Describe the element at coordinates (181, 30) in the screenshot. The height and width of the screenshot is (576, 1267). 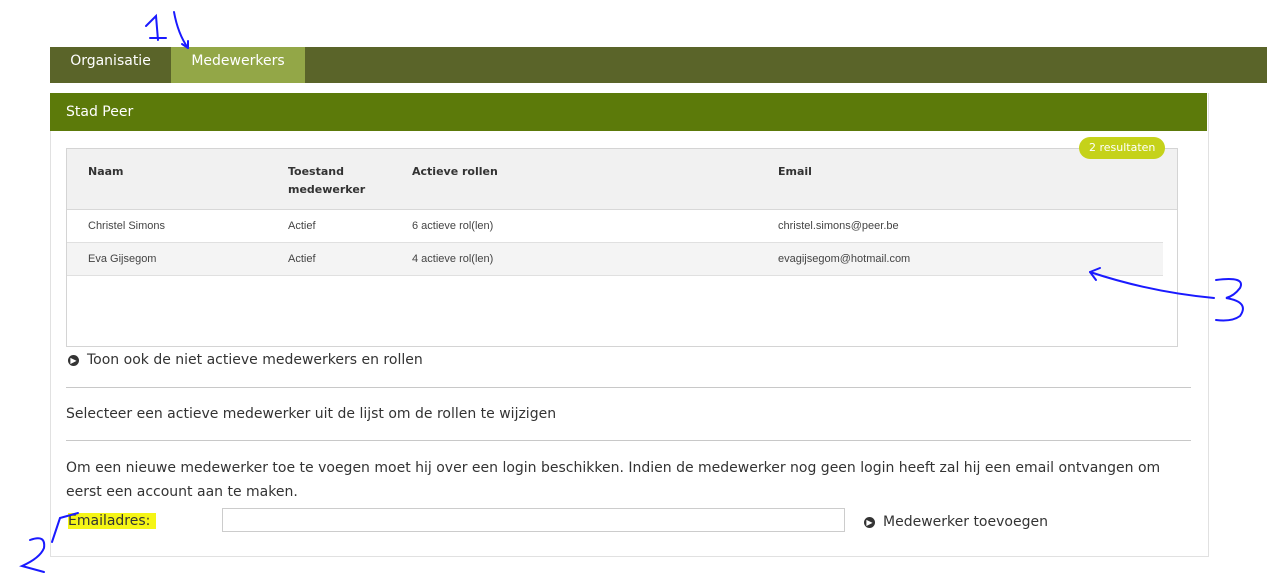
I see `annotation-arrow-one` at that location.